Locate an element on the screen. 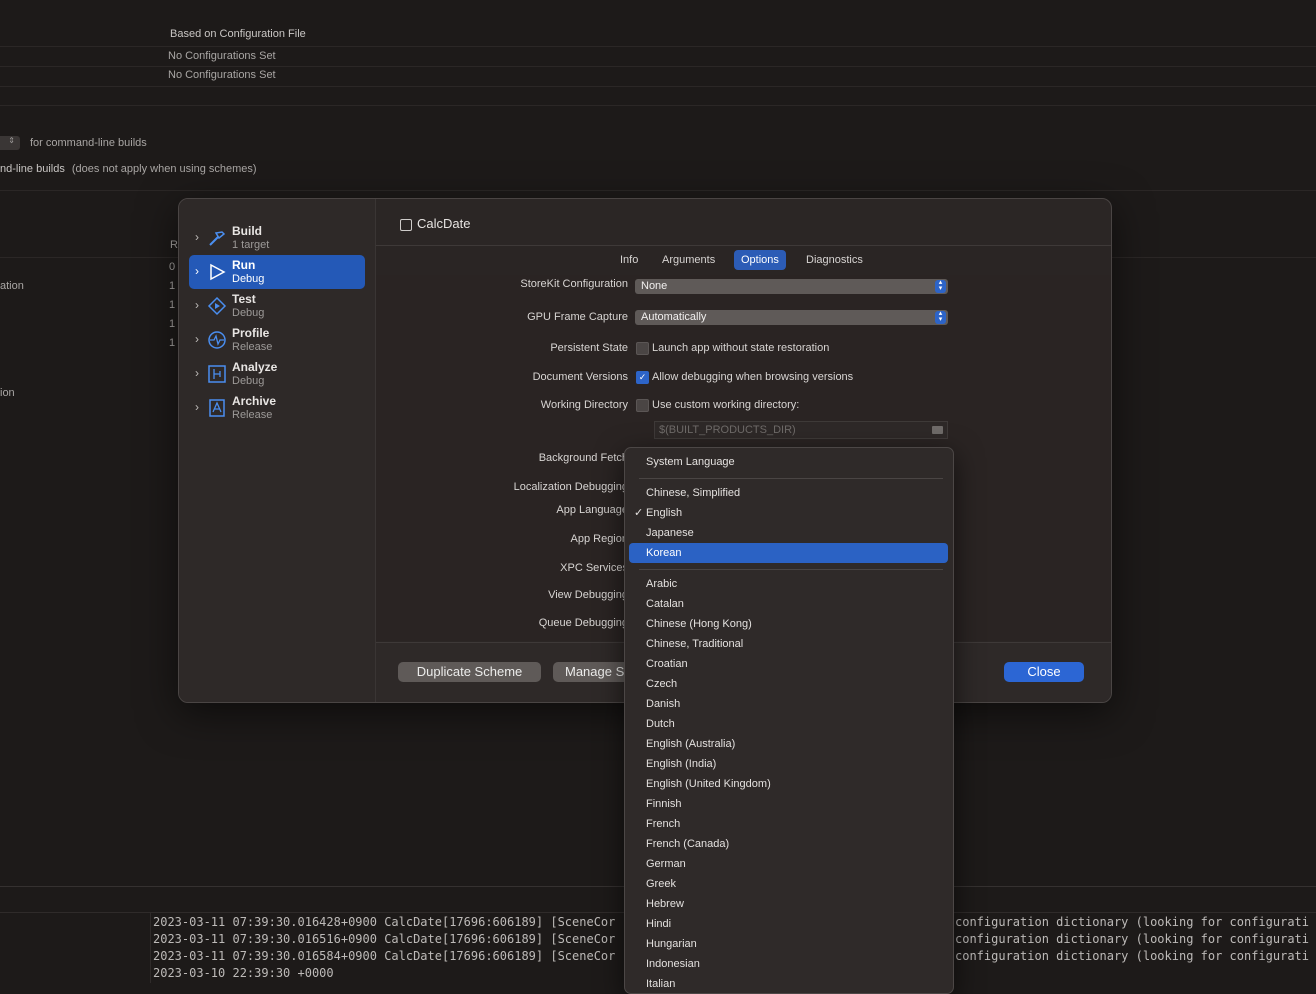 The width and height of the screenshot is (1316, 994). tab-arguments: Arguments is located at coordinates (688, 260).